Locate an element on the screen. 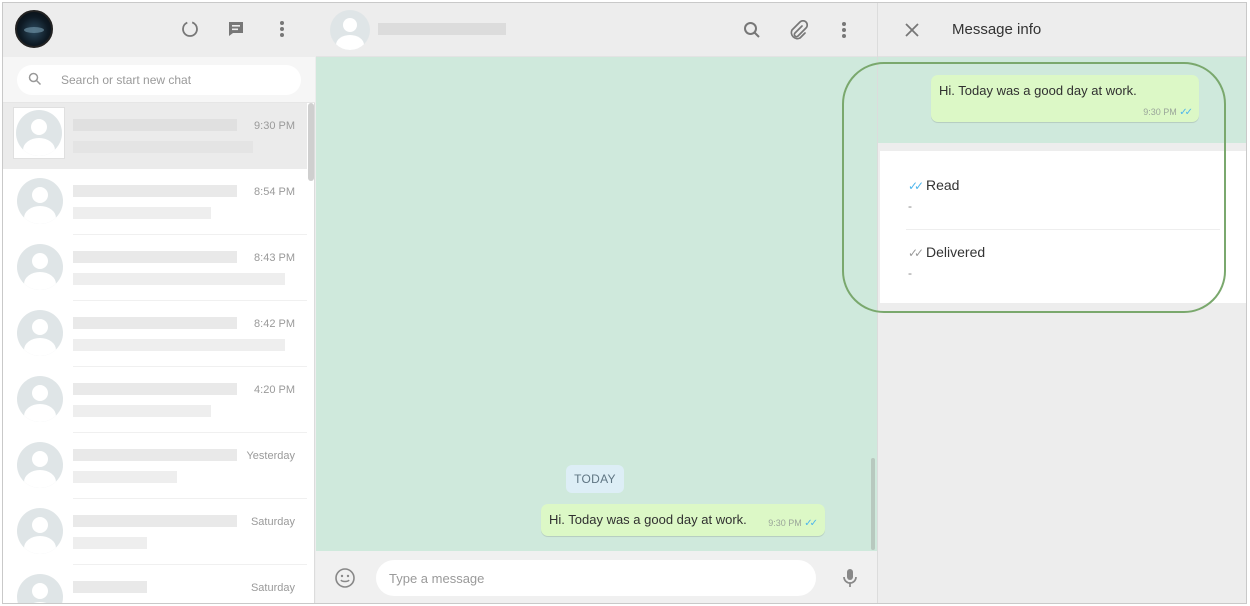 This screenshot has height=606, width=1250. chat-list-item: 9:30 PM is located at coordinates (155, 136).